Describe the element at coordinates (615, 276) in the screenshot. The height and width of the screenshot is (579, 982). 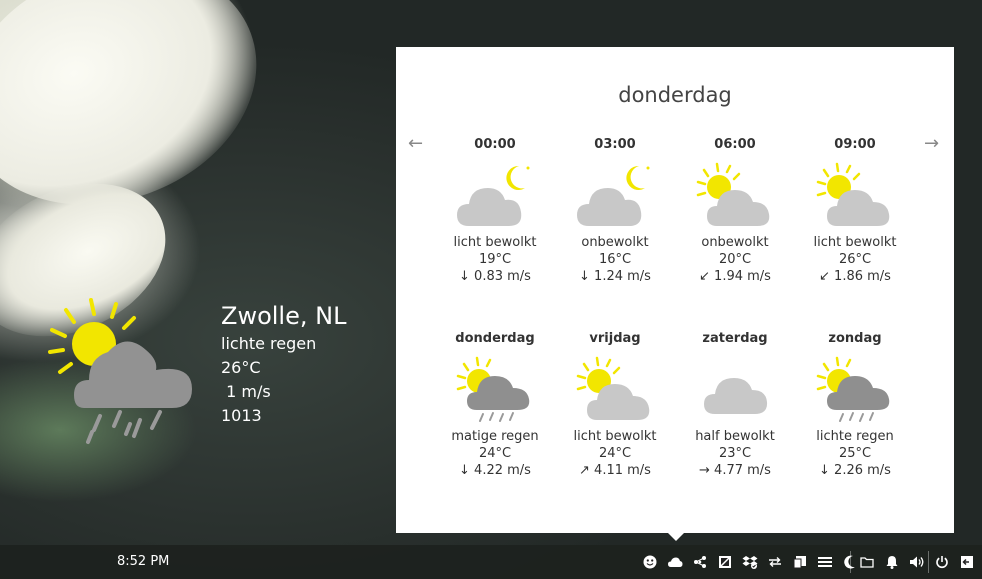
I see `forecast-wind: ↓ 1.24 m/s` at that location.